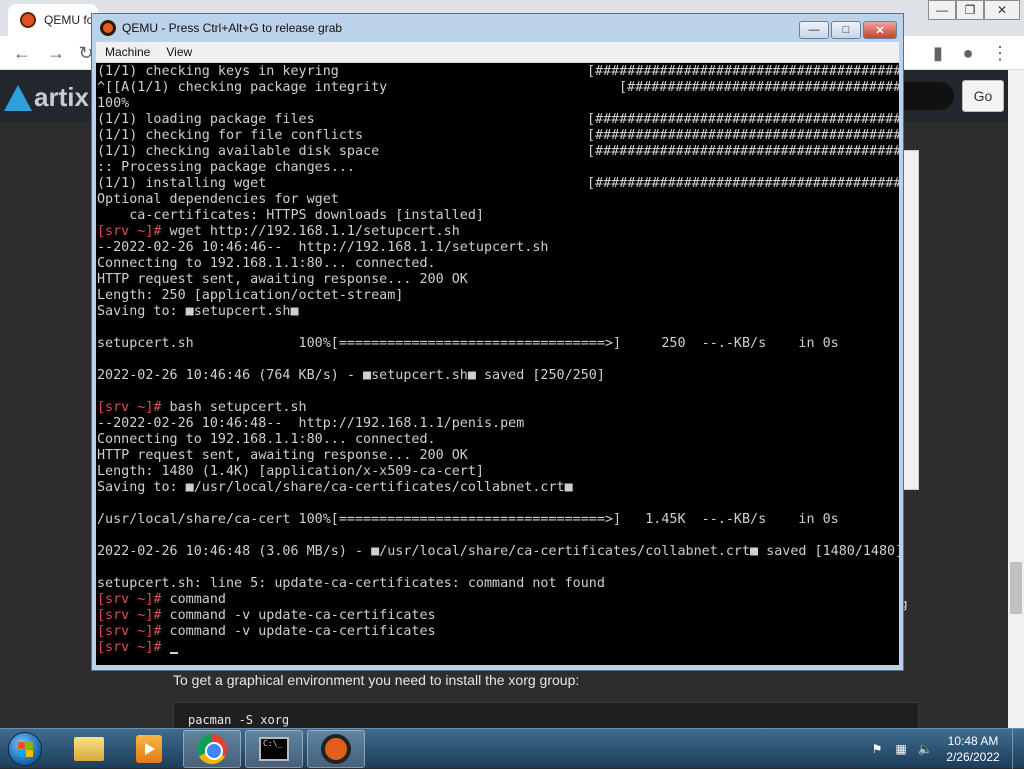 The height and width of the screenshot is (769, 1024). I want to click on taskbar: C:\_ ⚑ ▦ 🔈 10:48 AM 2/26/2022, so click(512, 748).